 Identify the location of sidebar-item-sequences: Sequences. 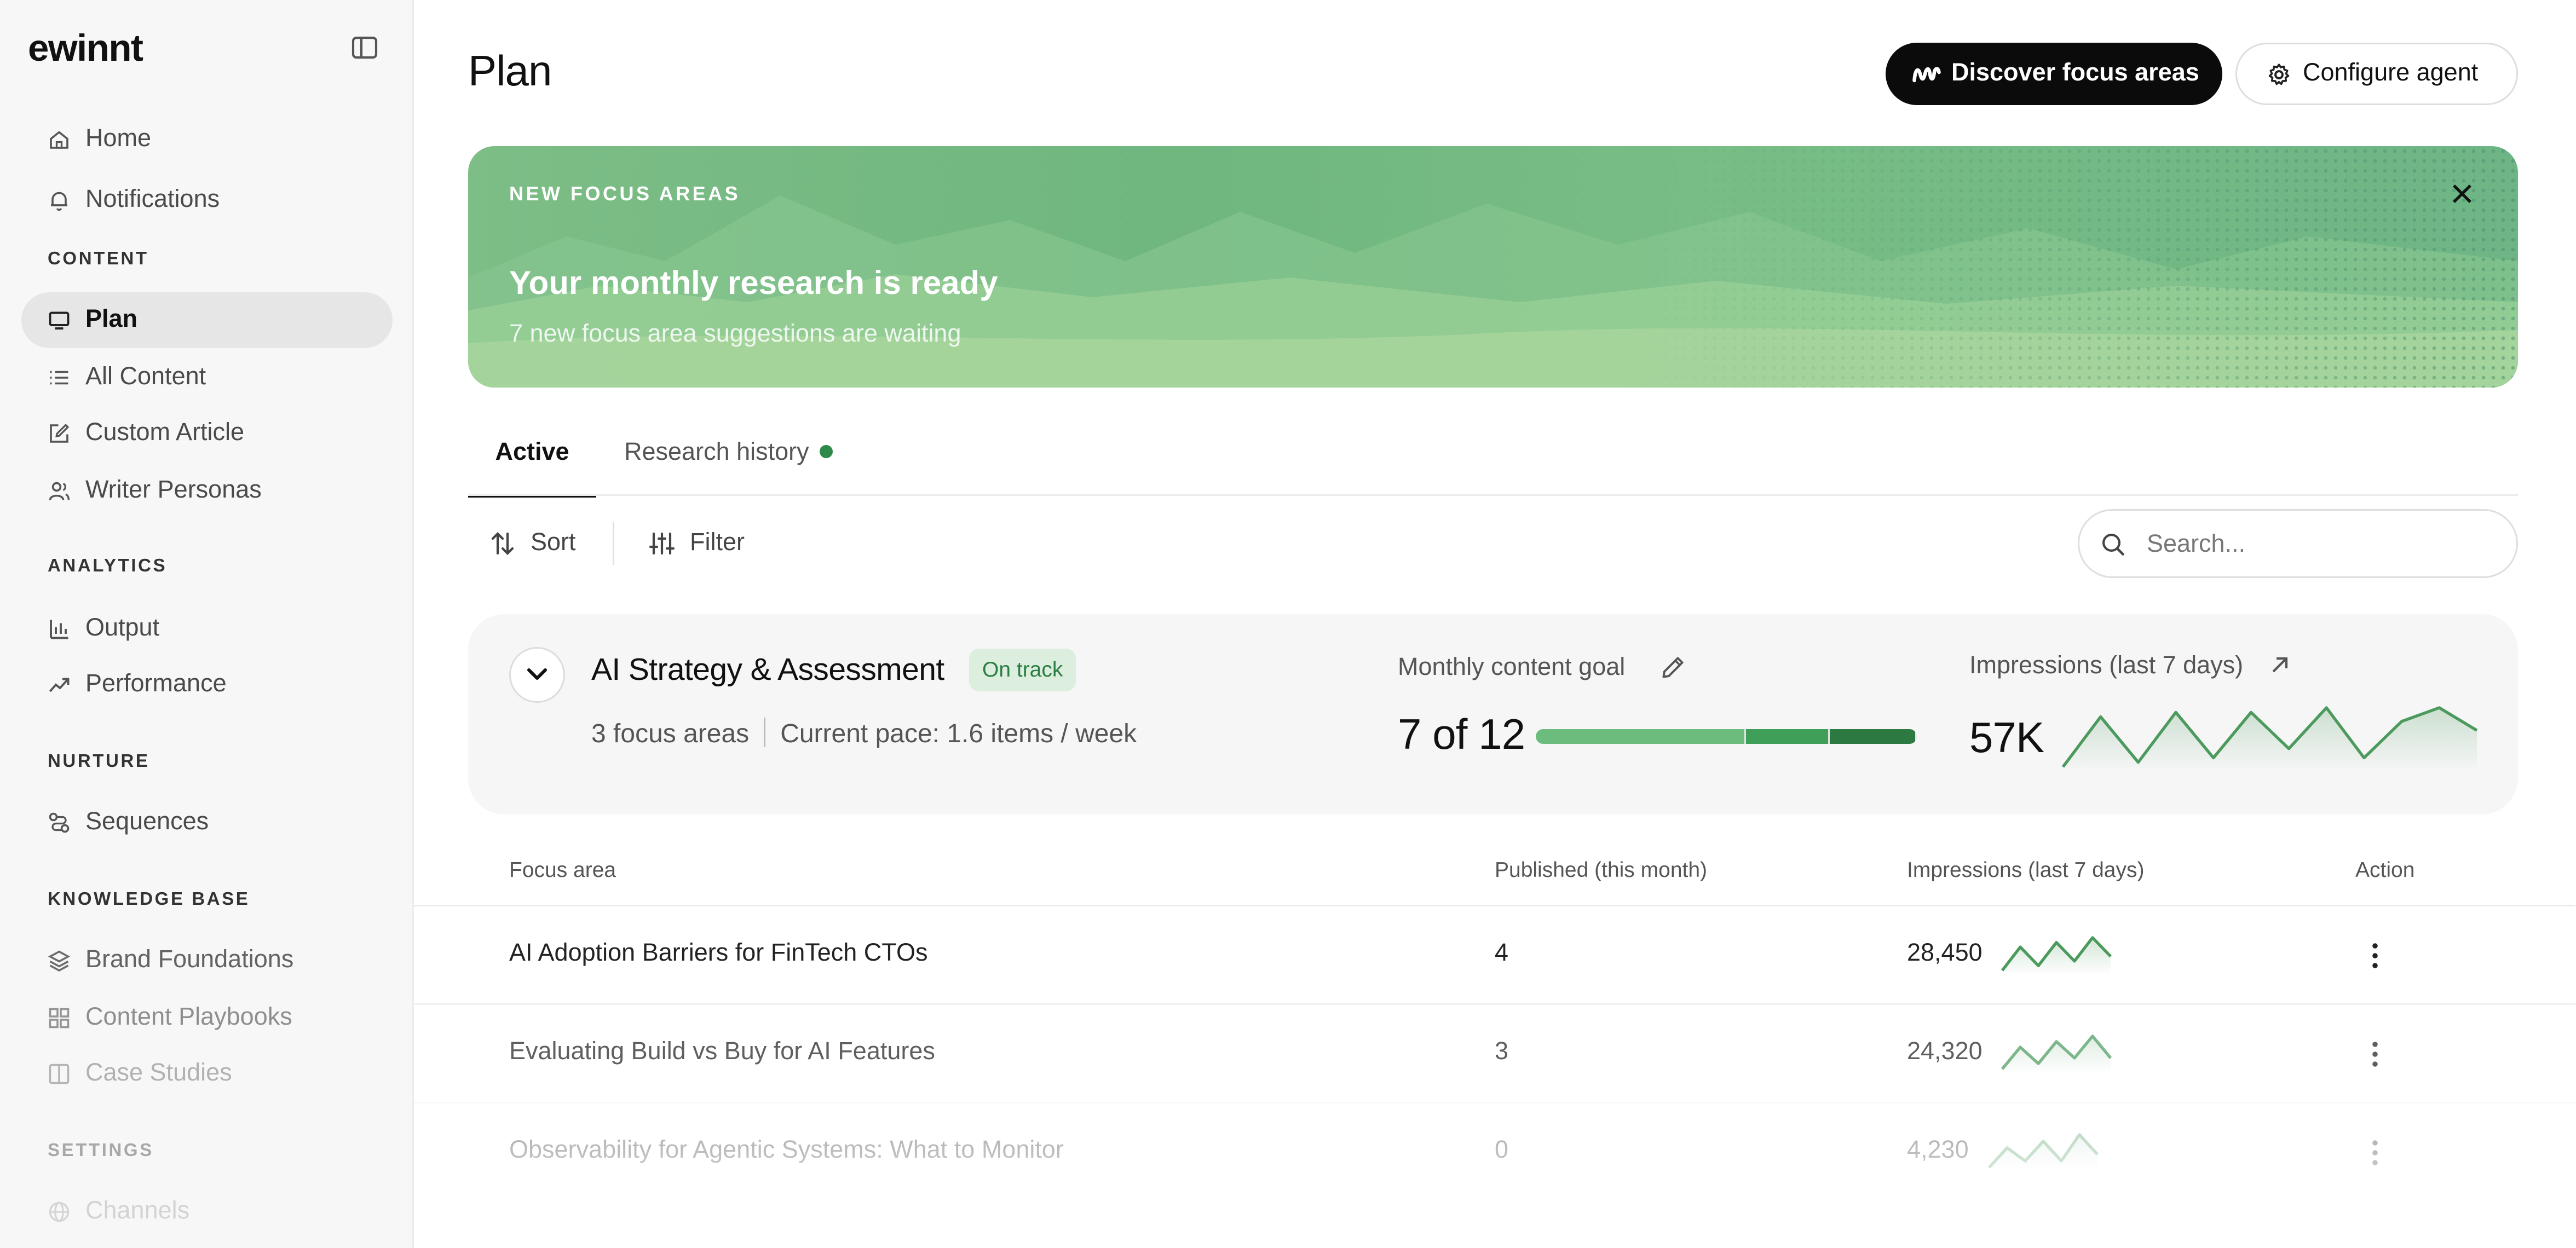
(207, 823).